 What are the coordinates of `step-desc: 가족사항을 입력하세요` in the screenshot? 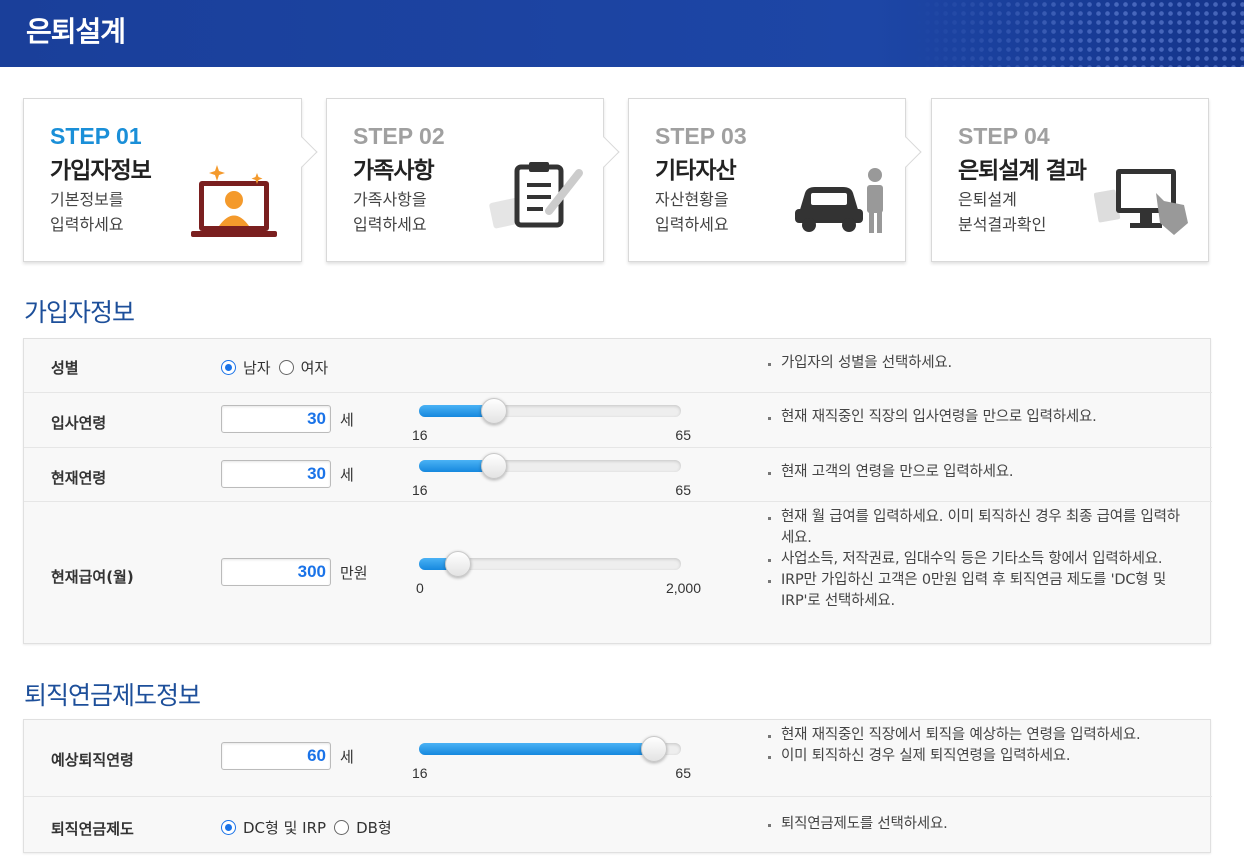 It's located at (390, 212).